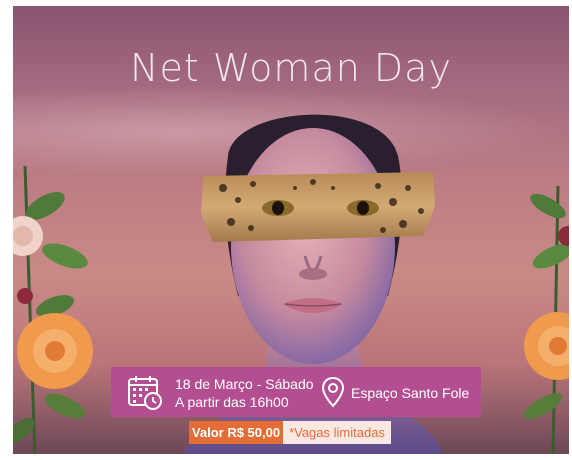  What do you see at coordinates (541, 319) in the screenshot?
I see `flowers-right-decoration` at bounding box center [541, 319].